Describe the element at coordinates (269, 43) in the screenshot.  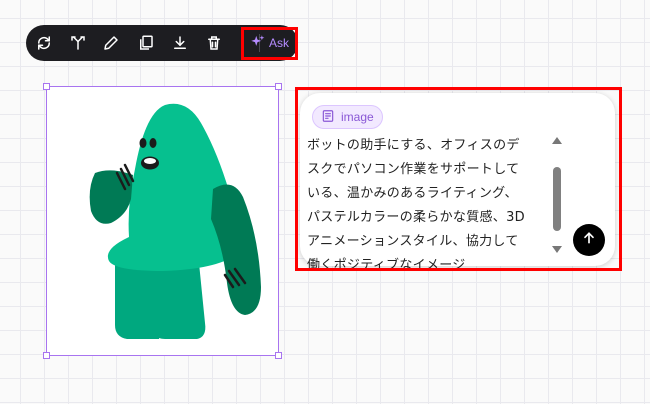
I see `ask-highlight-box` at that location.